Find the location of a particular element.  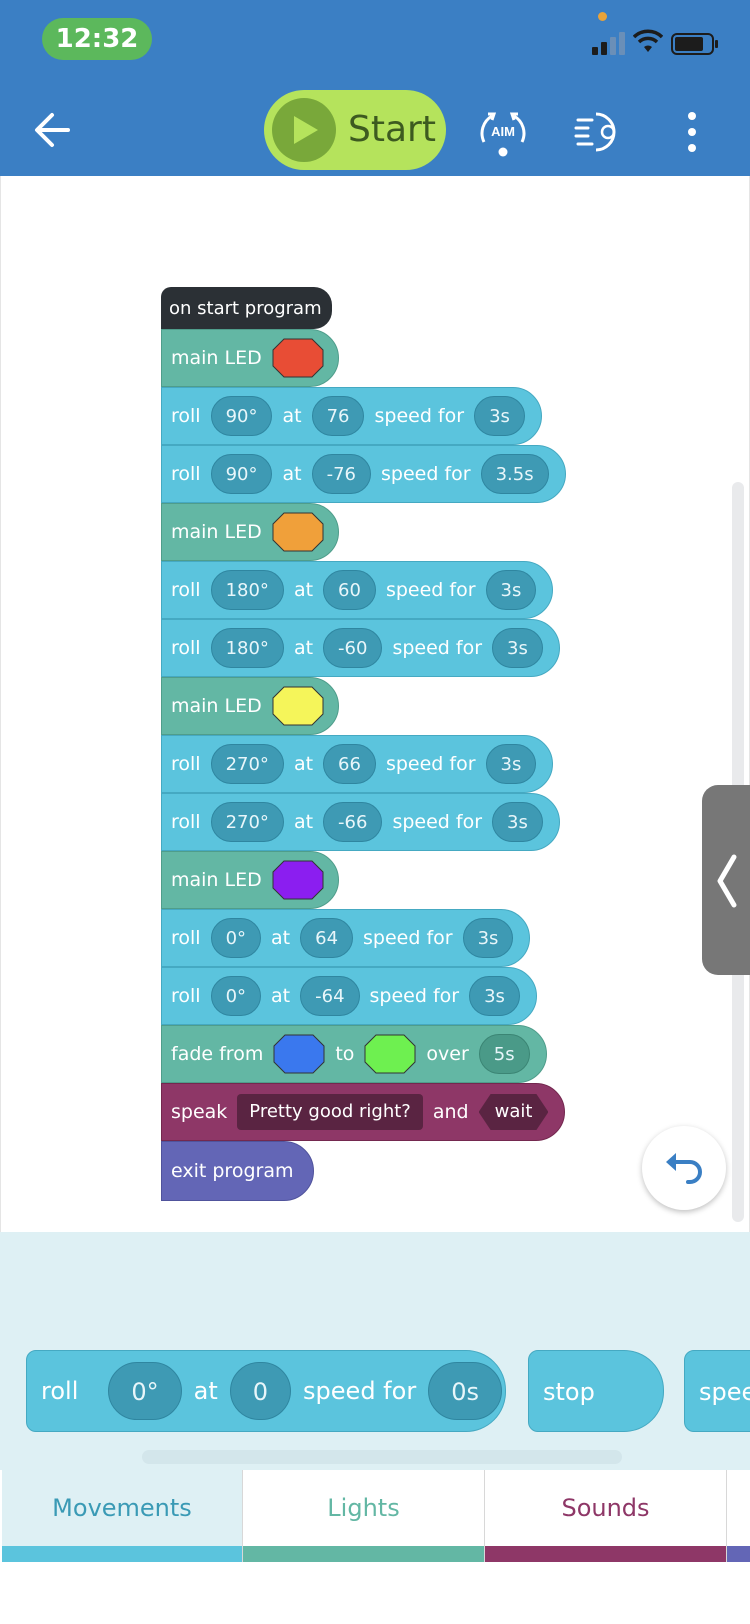

roll-block: roll 270° at 66 speed for 3s is located at coordinates (357, 764).